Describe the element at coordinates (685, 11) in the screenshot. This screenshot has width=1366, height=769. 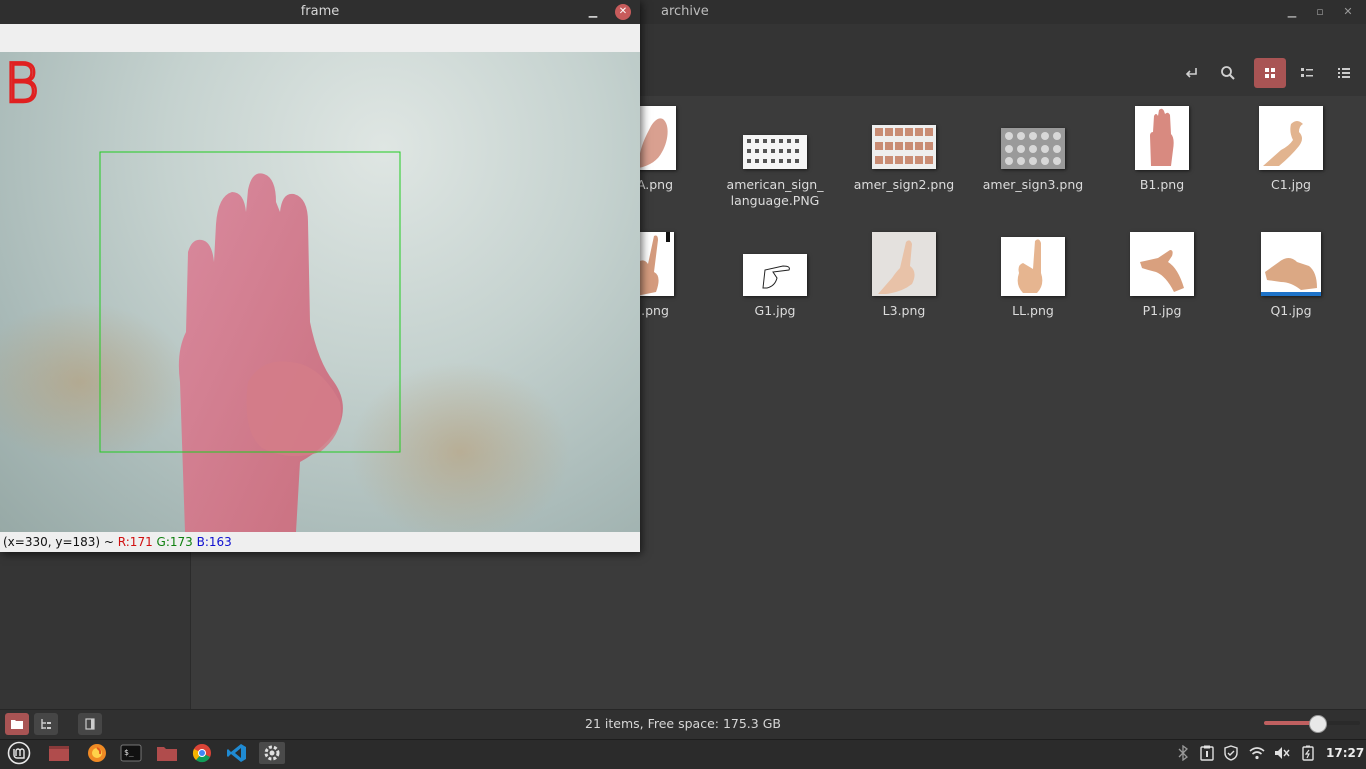
I see `file-manager-title: archive` at that location.